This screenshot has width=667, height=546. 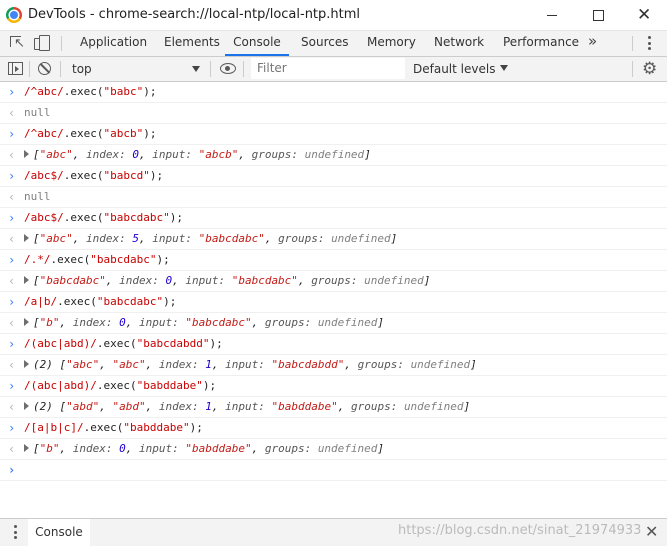 I want to click on token-regex: /(abc|abd)/, so click(x=60, y=343).